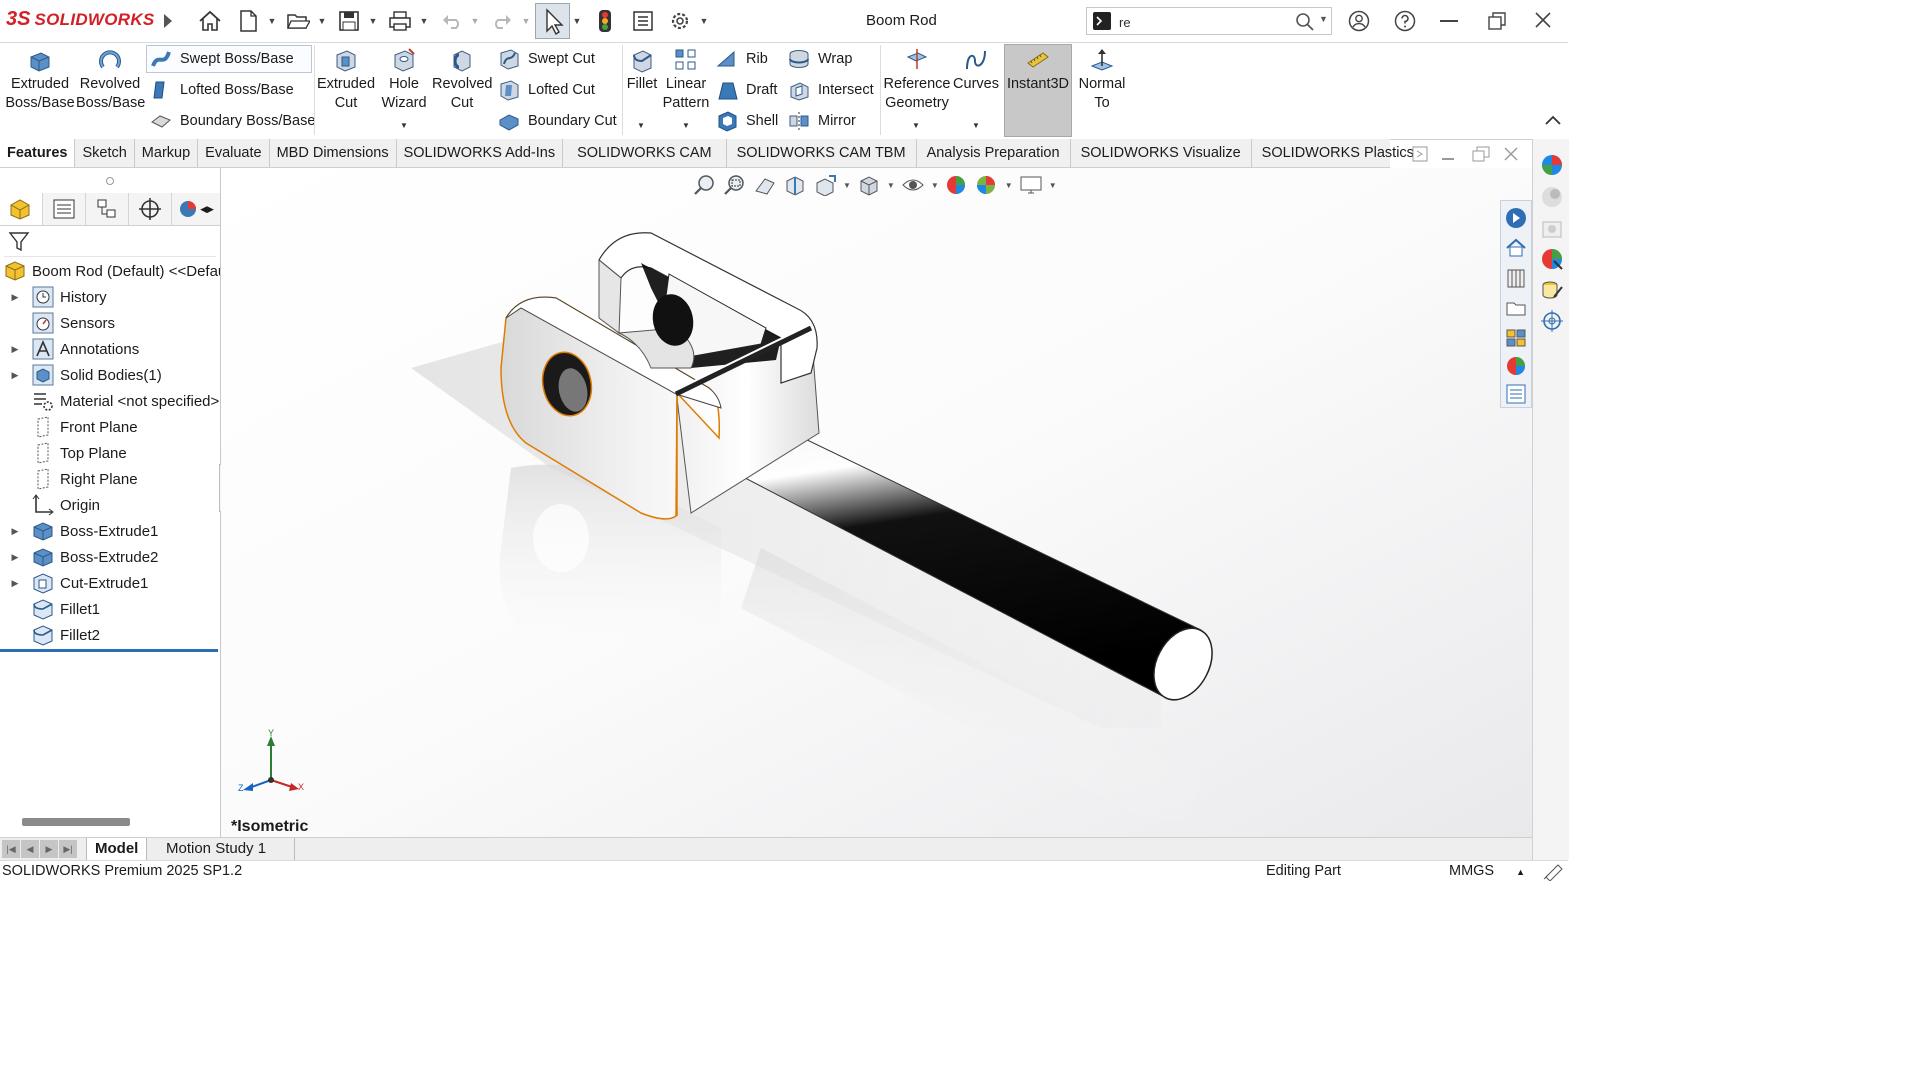  What do you see at coordinates (976, 125) in the screenshot?
I see `curves-dropdown-icon: ▼` at bounding box center [976, 125].